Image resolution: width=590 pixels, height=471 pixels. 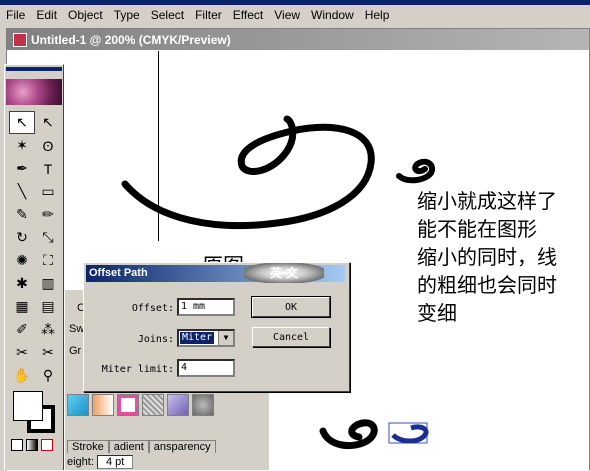 I want to click on stroke-weight-field: 4 pt, so click(x=115, y=462).